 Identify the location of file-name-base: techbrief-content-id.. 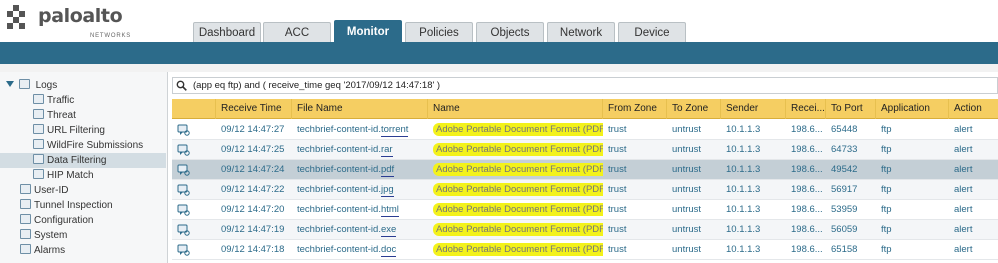
(339, 229).